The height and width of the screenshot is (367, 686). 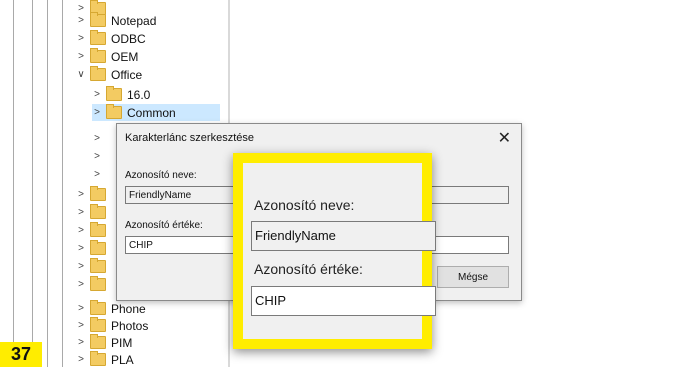 What do you see at coordinates (161, 175) in the screenshot?
I see `value-name-label: Azonosító neve:` at bounding box center [161, 175].